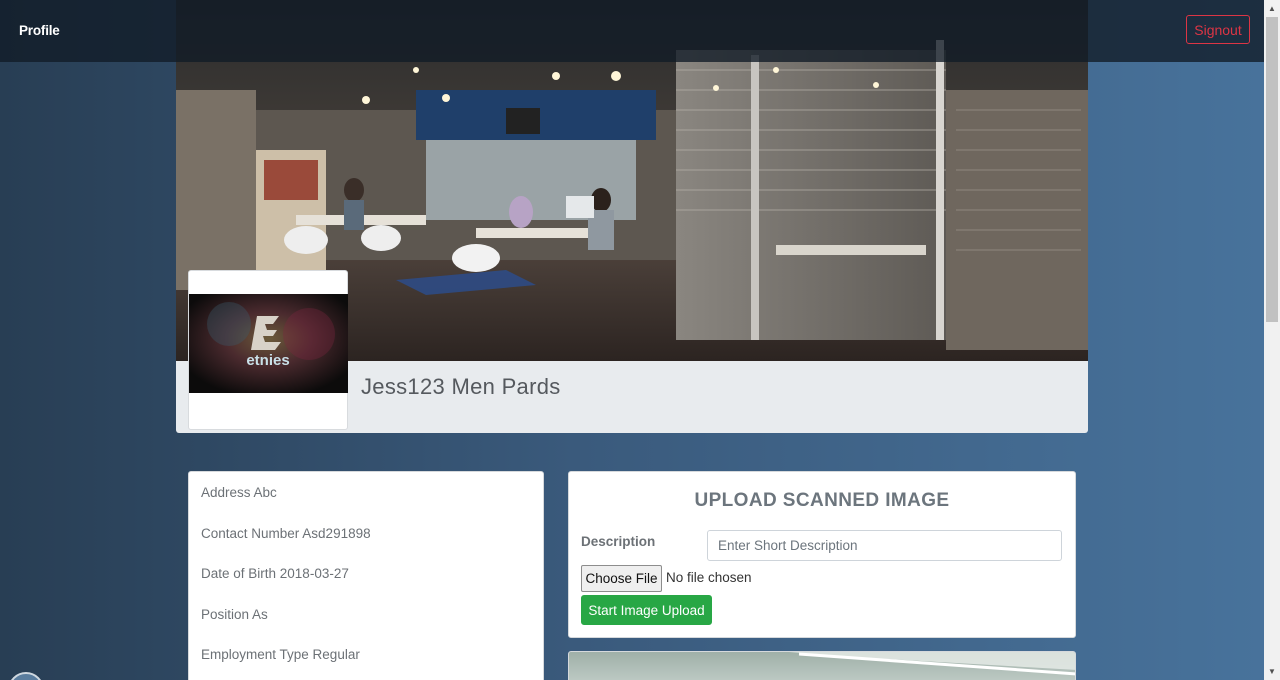  Describe the element at coordinates (618, 541) in the screenshot. I see `description-label: Description` at that location.